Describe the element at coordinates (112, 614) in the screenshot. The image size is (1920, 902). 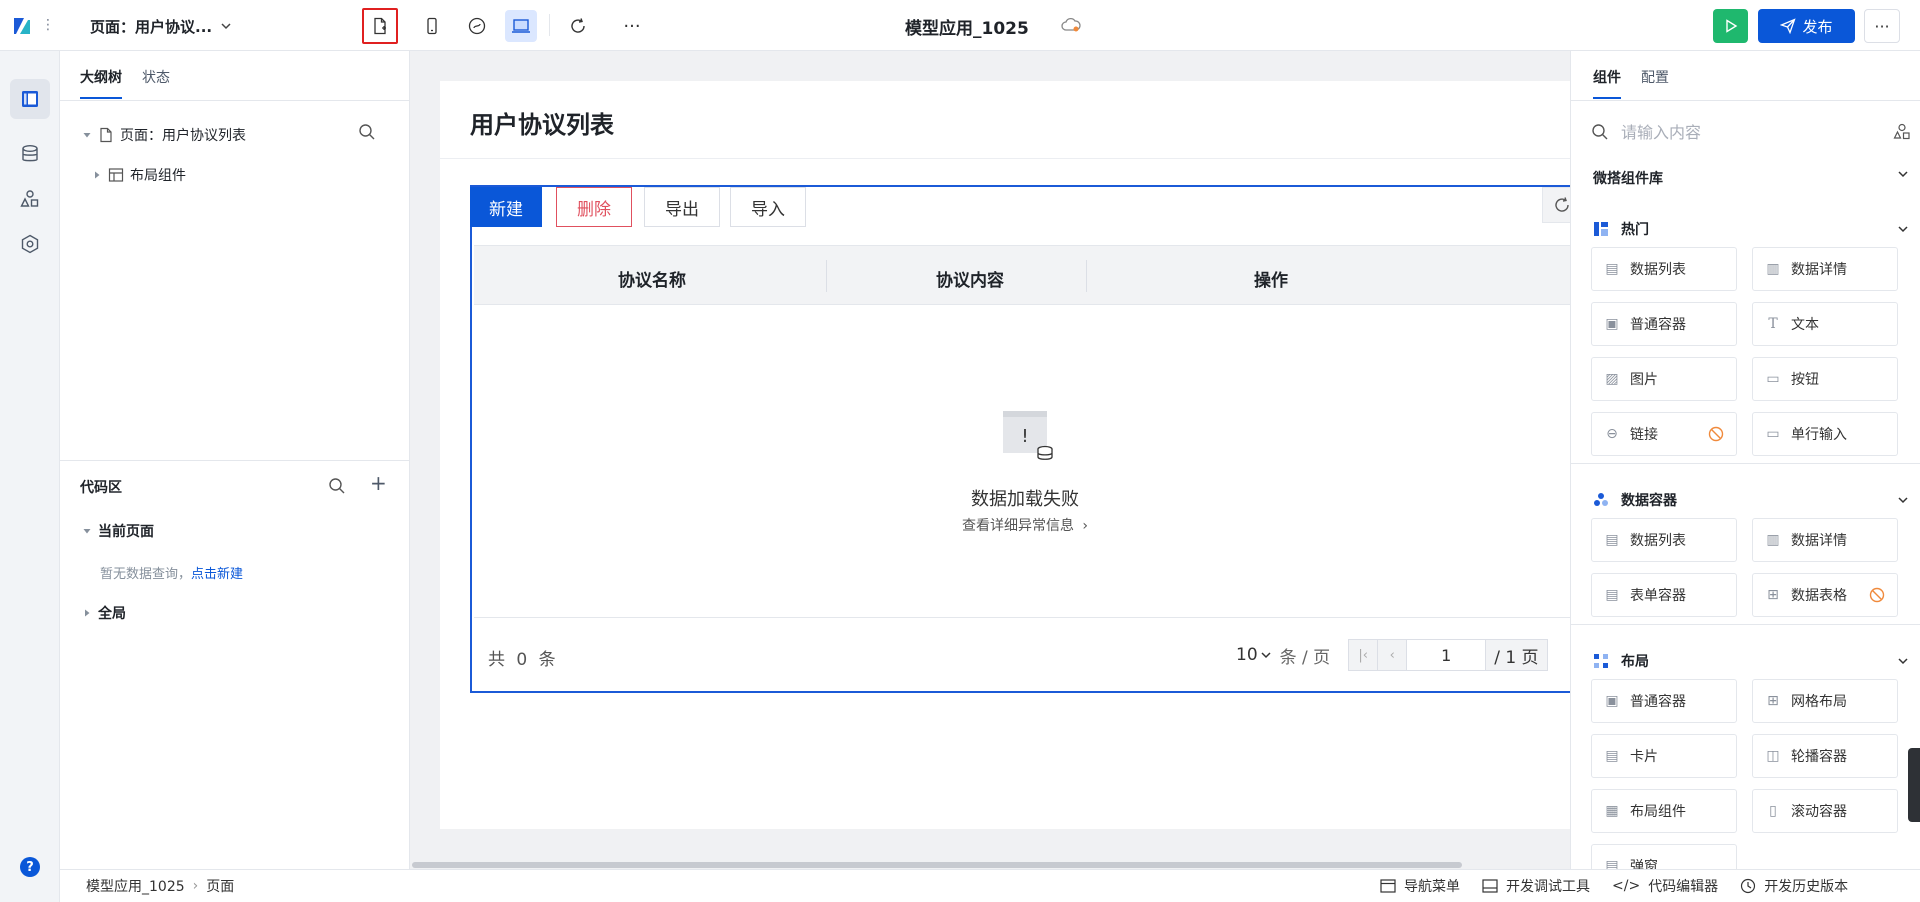
I see `global-label: 全局` at that location.